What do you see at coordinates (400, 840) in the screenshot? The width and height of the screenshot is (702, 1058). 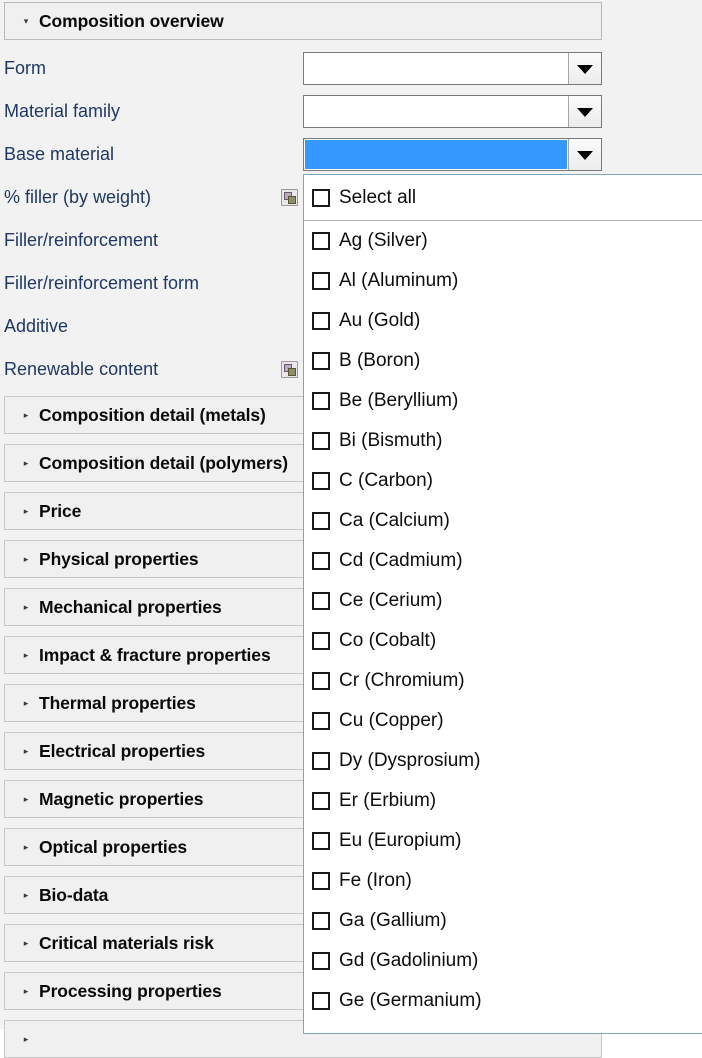 I see `dropdown-option-label: Eu (Europium)` at bounding box center [400, 840].